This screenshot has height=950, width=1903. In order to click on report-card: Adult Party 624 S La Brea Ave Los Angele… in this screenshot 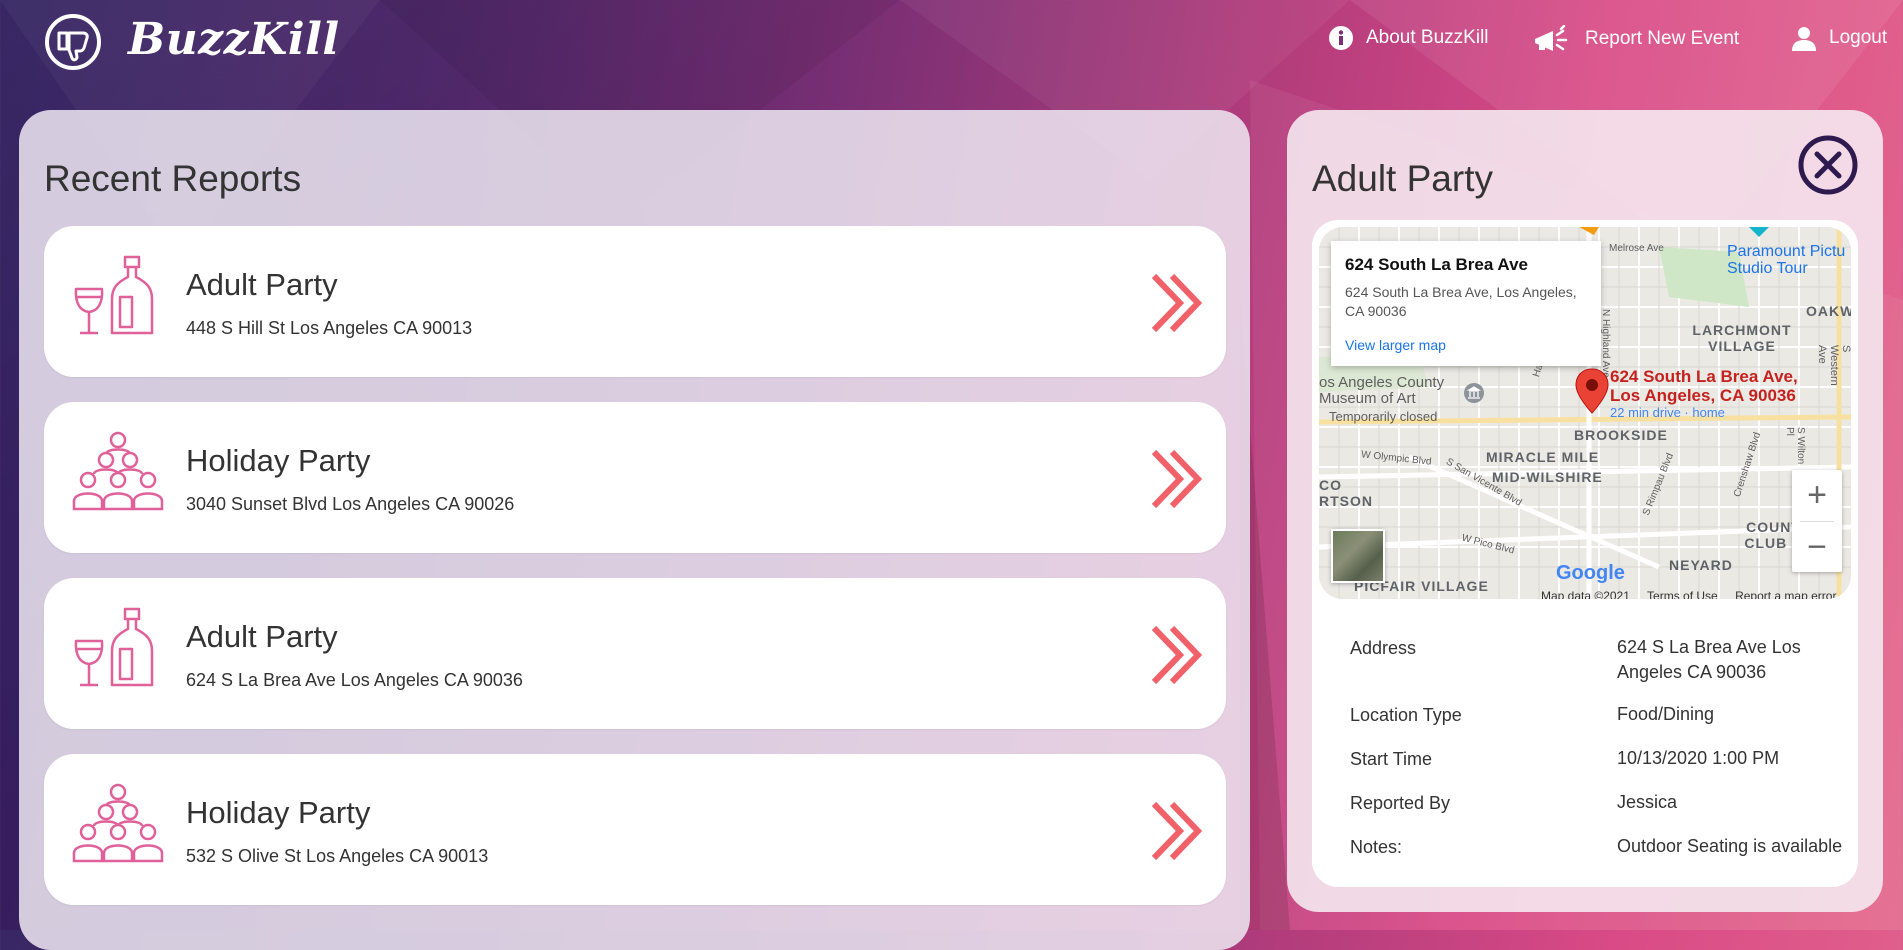, I will do `click(635, 653)`.